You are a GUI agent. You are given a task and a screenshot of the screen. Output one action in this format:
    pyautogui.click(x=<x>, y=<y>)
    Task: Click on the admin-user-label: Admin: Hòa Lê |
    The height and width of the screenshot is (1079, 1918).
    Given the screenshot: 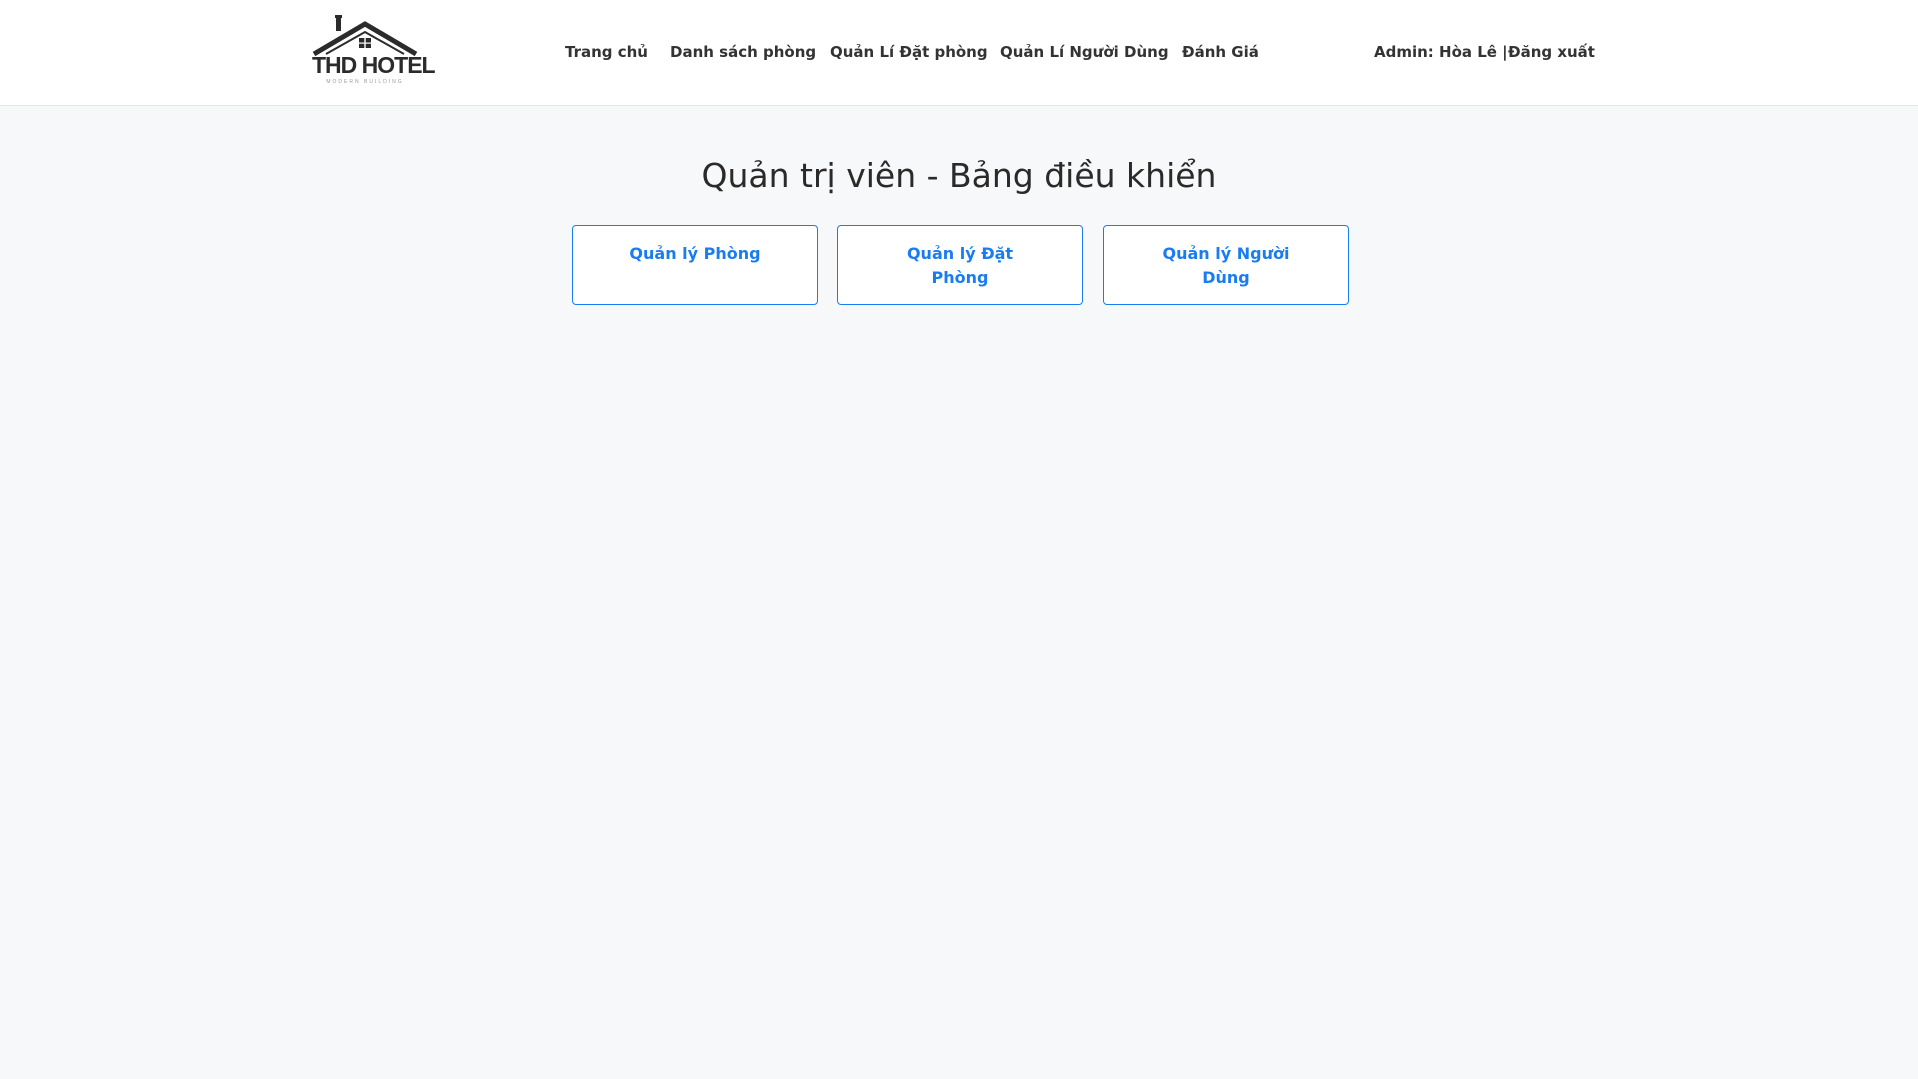 What is the action you would take?
    pyautogui.click(x=1441, y=52)
    